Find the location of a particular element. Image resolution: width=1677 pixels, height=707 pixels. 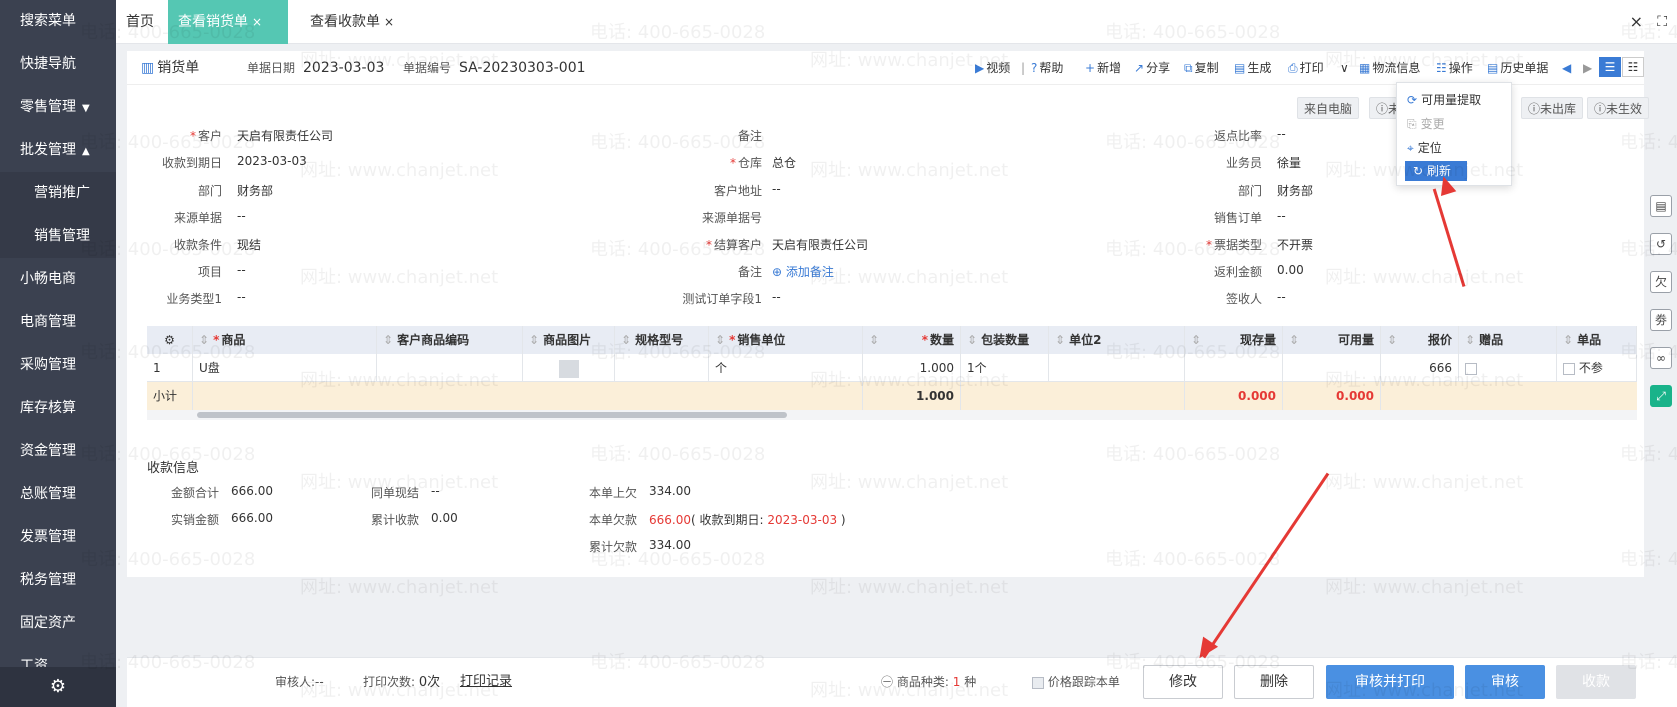

due-date-field: 2023-03-03 is located at coordinates (272, 161).